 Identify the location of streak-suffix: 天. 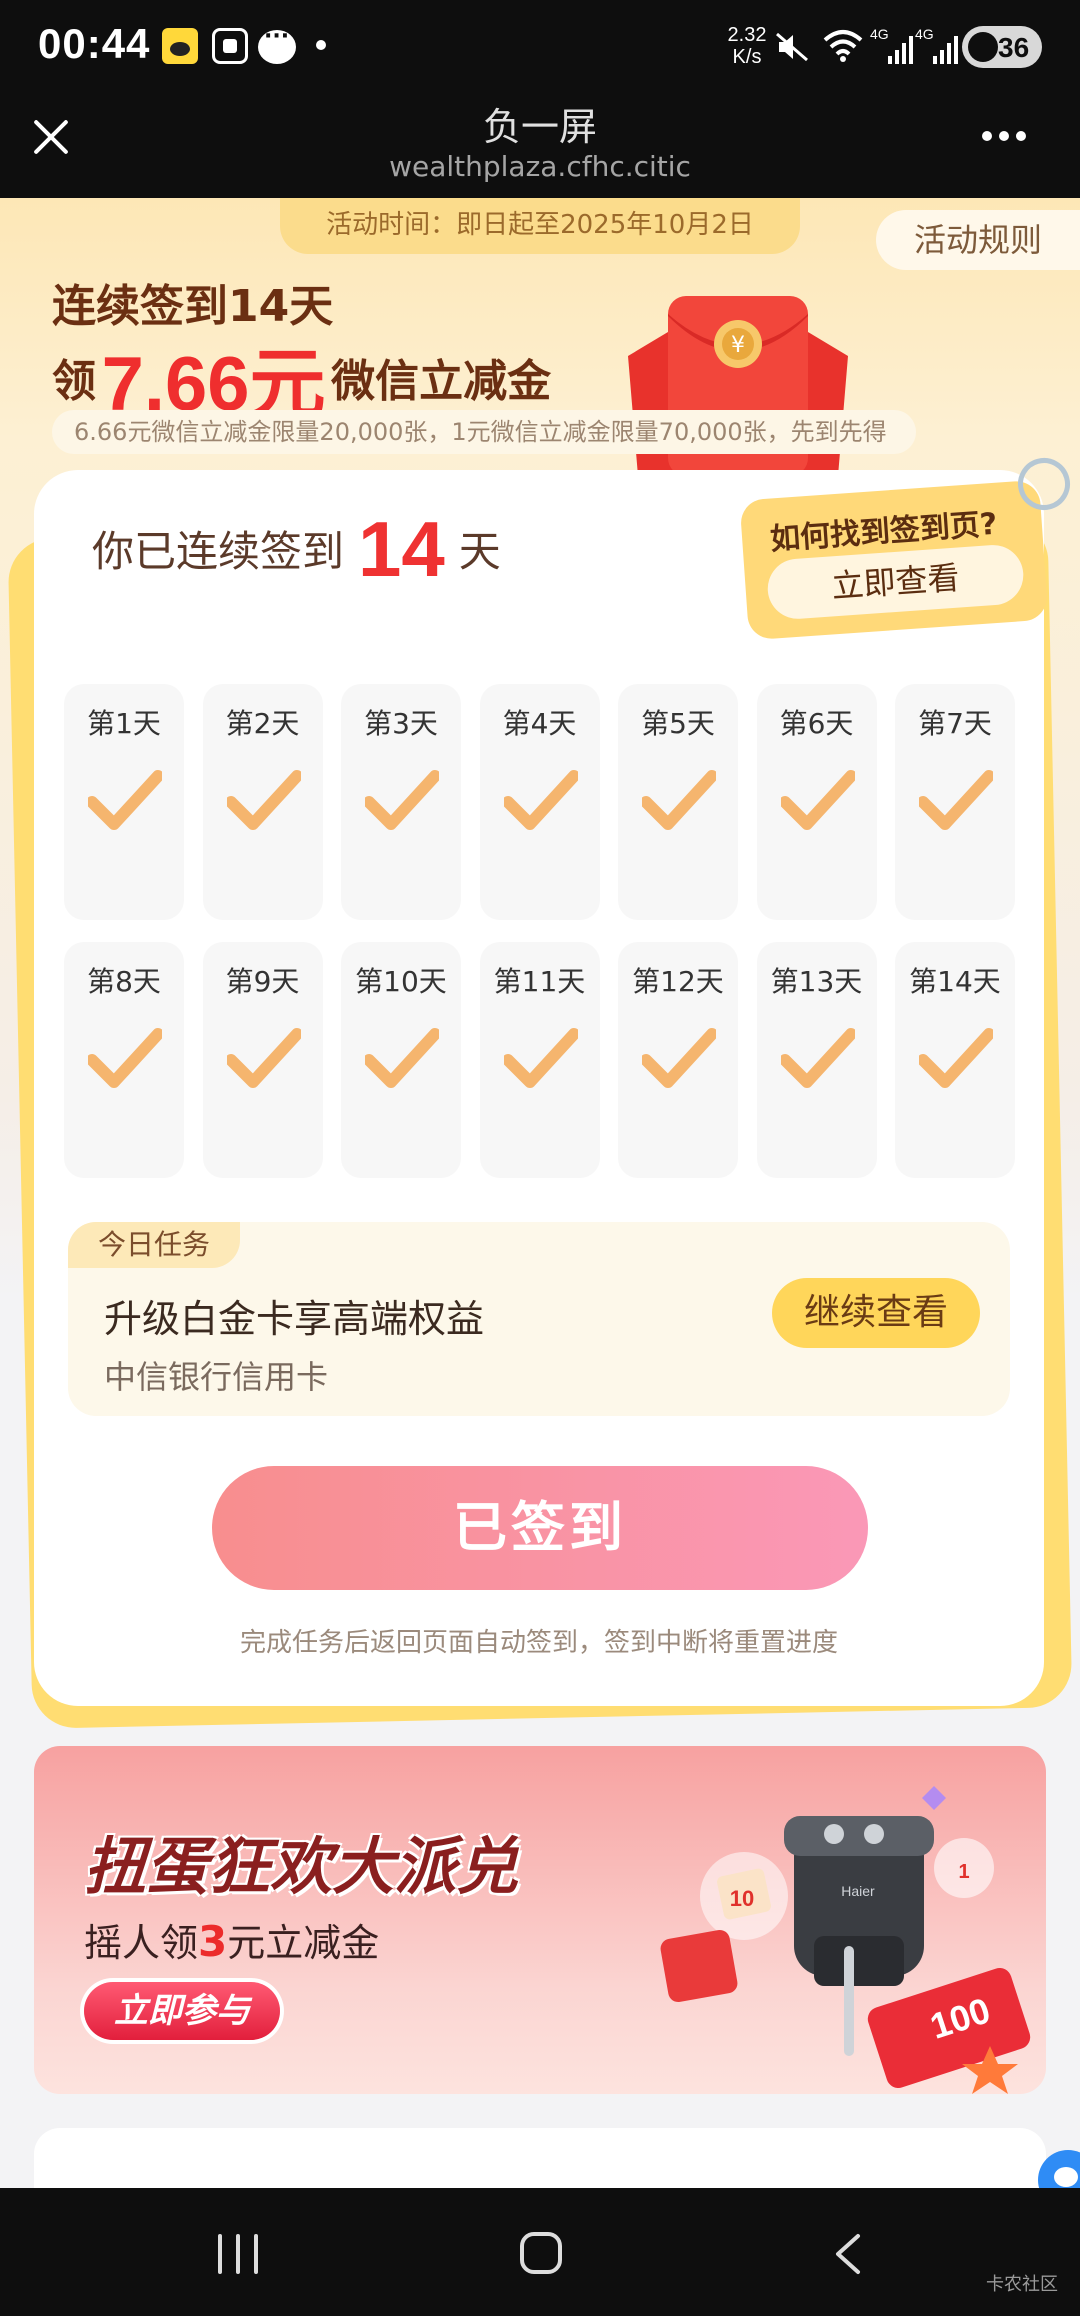
(479, 551).